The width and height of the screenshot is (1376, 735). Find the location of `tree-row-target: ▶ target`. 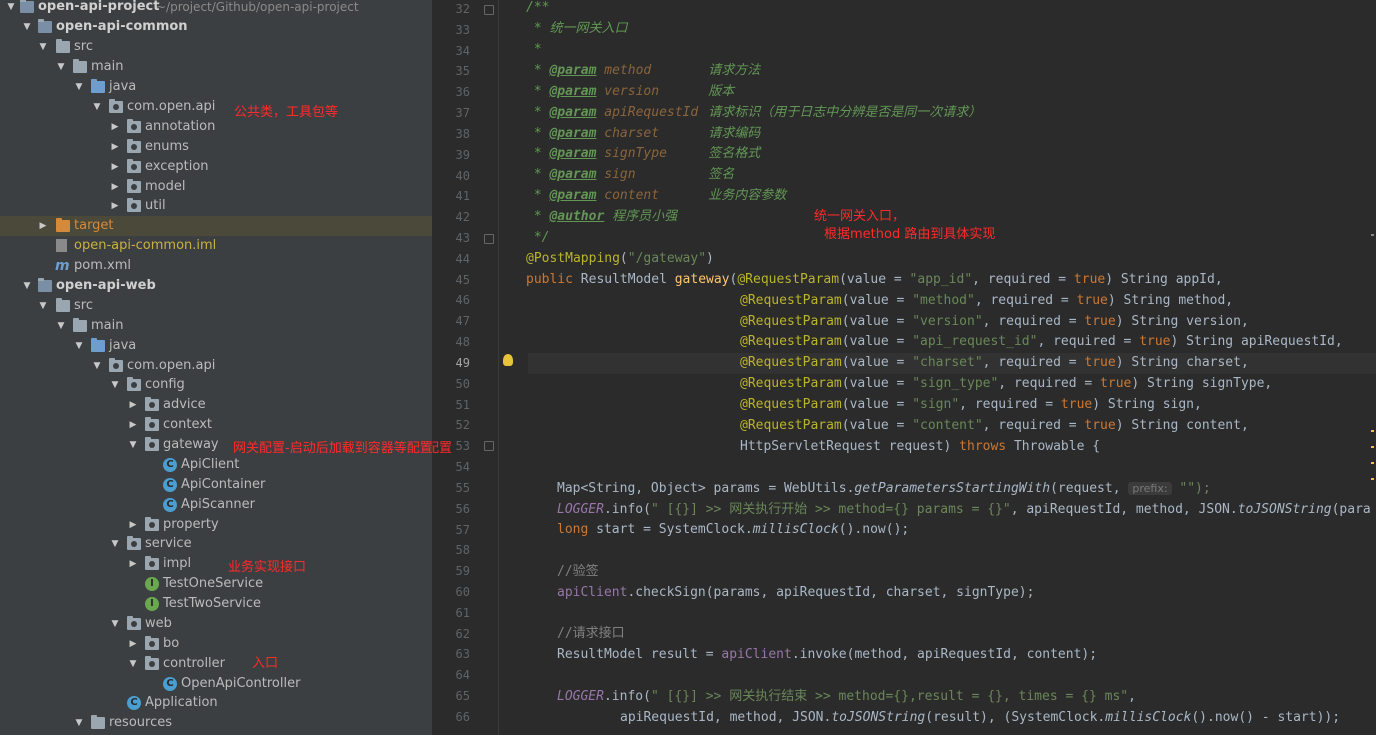

tree-row-target: ▶ target is located at coordinates (216, 226).